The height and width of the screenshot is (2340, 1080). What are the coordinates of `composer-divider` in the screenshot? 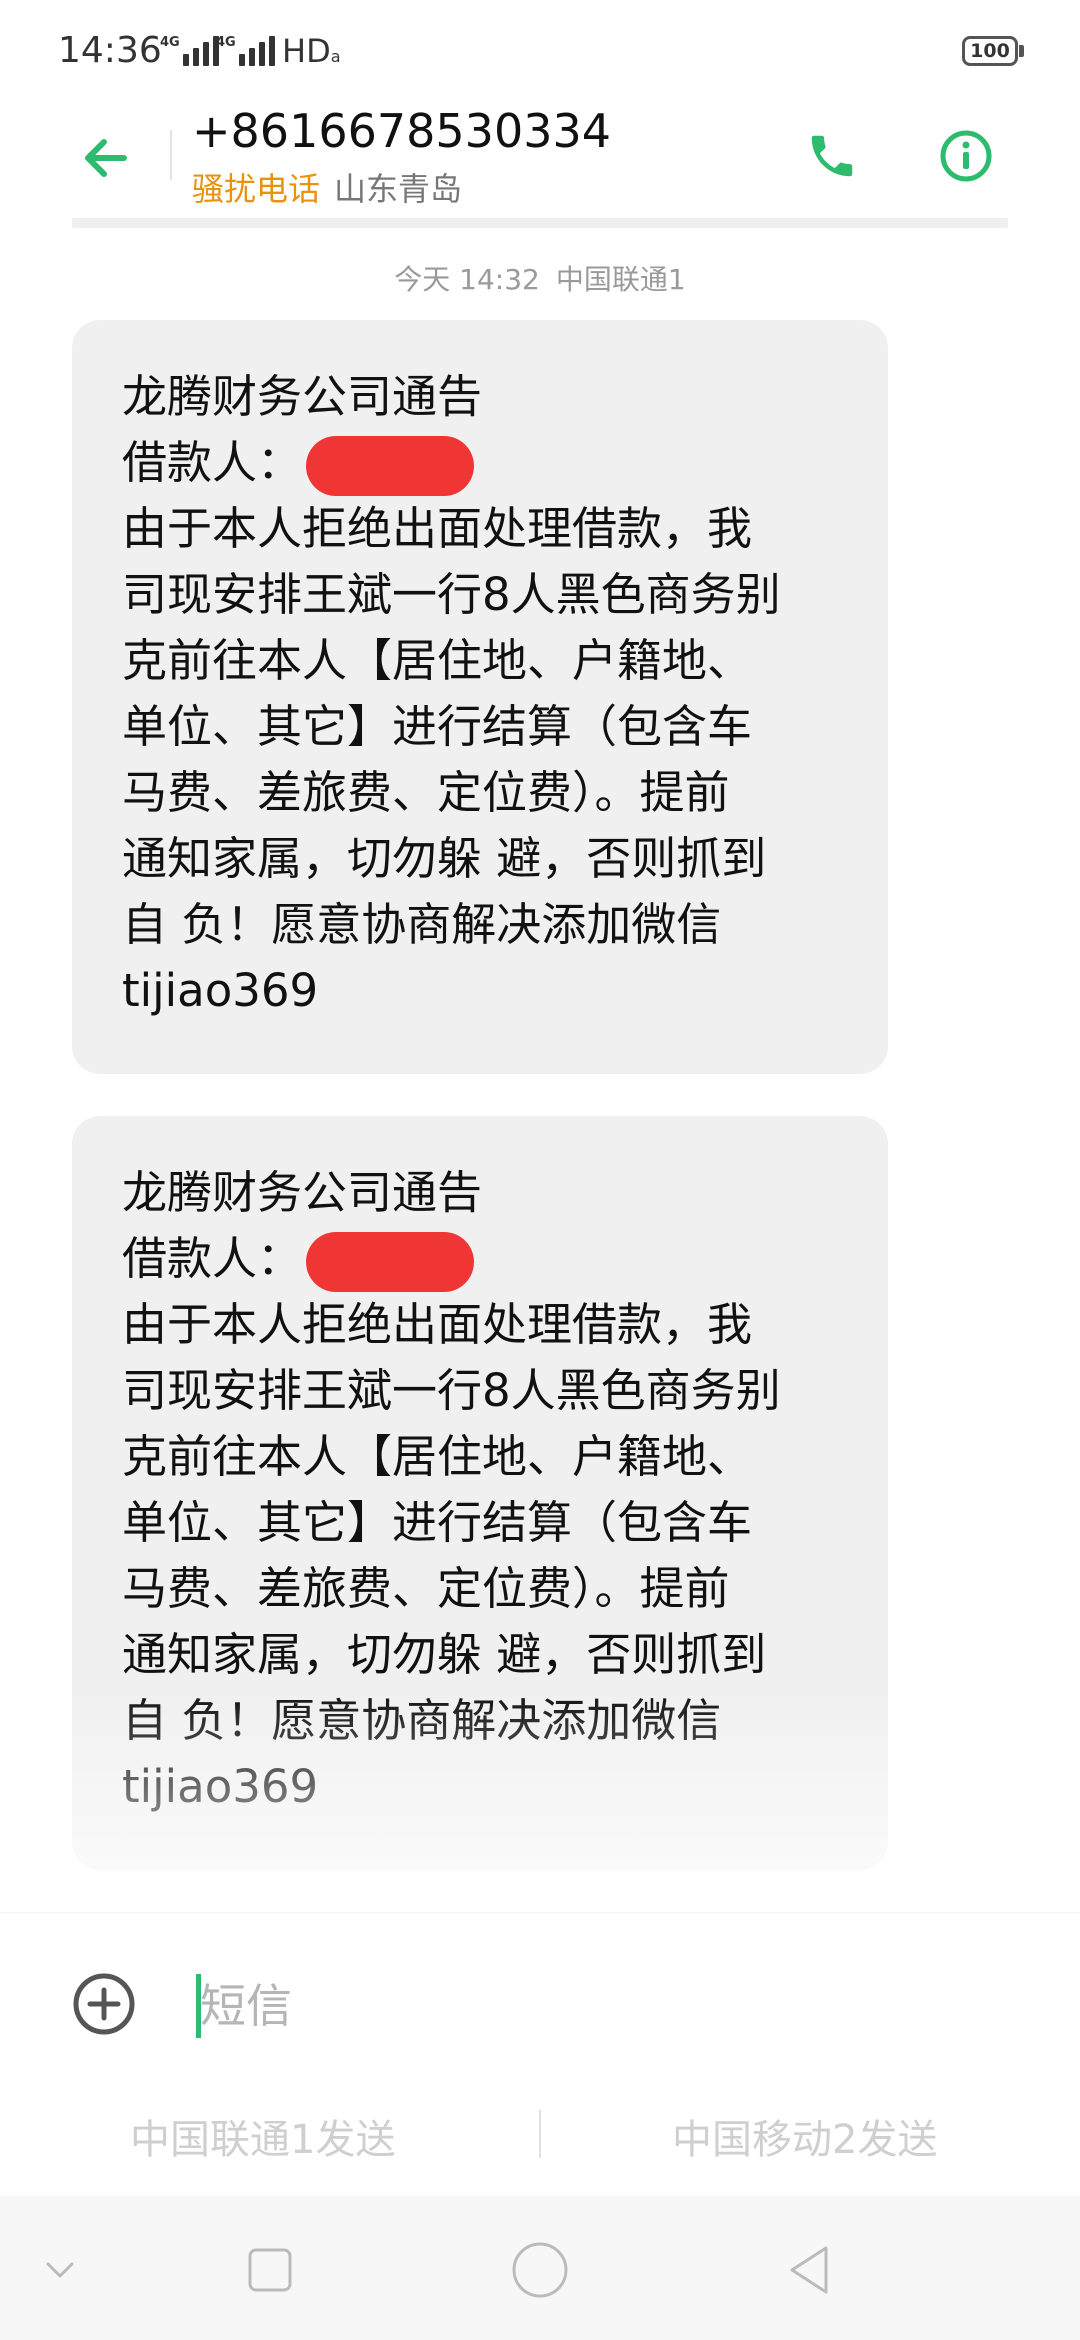 It's located at (540, 1912).